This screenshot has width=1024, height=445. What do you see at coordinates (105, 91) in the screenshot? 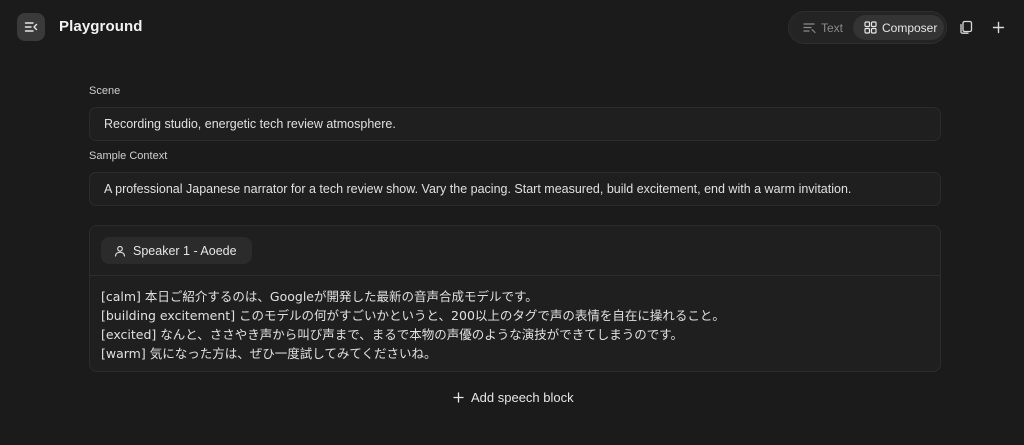
I see `scene-label: Scene` at bounding box center [105, 91].